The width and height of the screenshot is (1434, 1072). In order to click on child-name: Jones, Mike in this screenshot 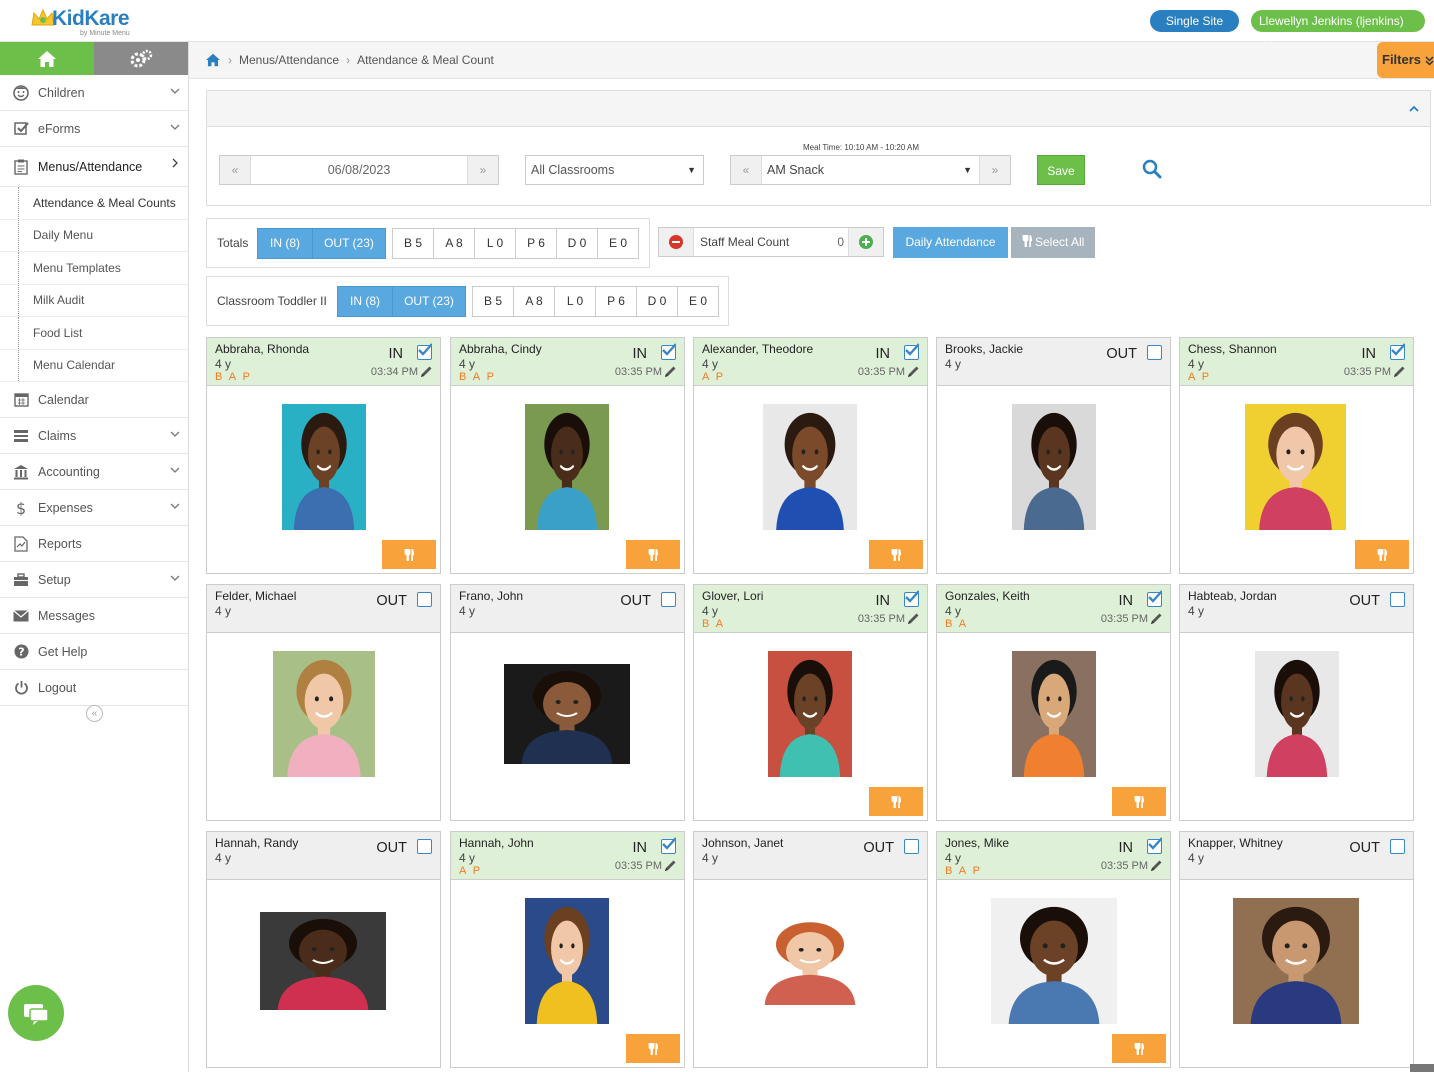, I will do `click(977, 843)`.